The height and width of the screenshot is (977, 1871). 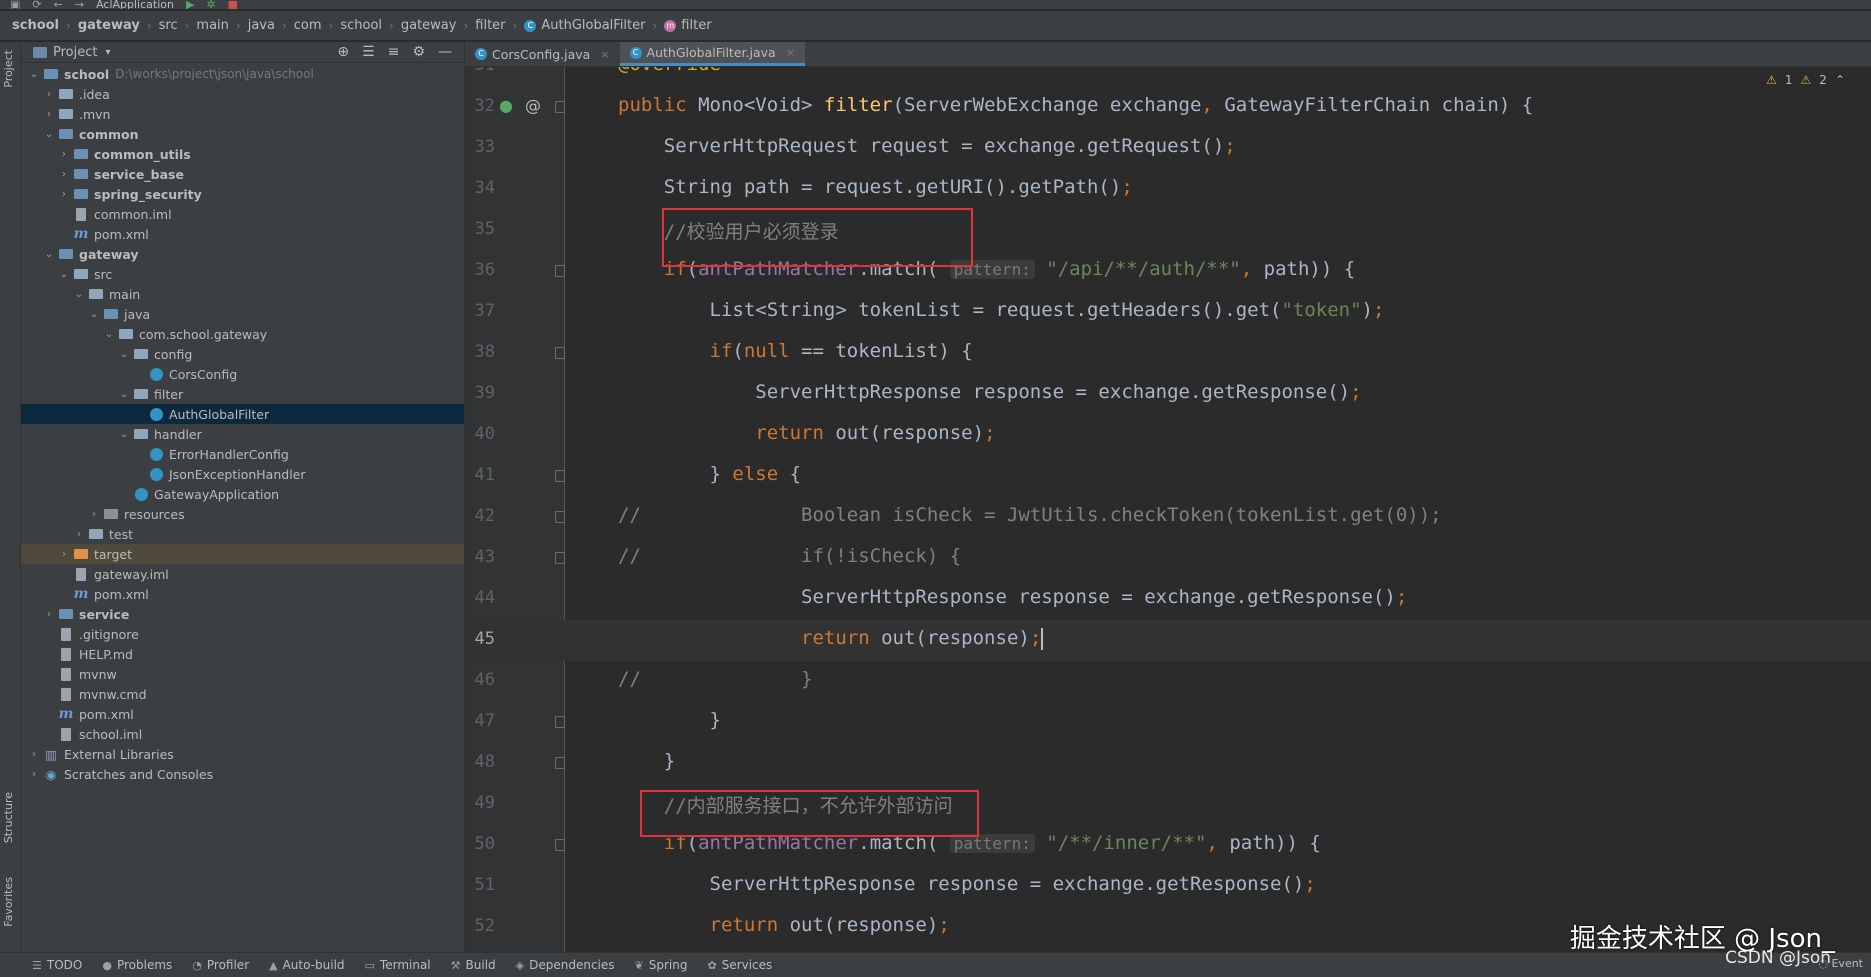 What do you see at coordinates (242, 634) in the screenshot?
I see `tree-item: .gitignore` at bounding box center [242, 634].